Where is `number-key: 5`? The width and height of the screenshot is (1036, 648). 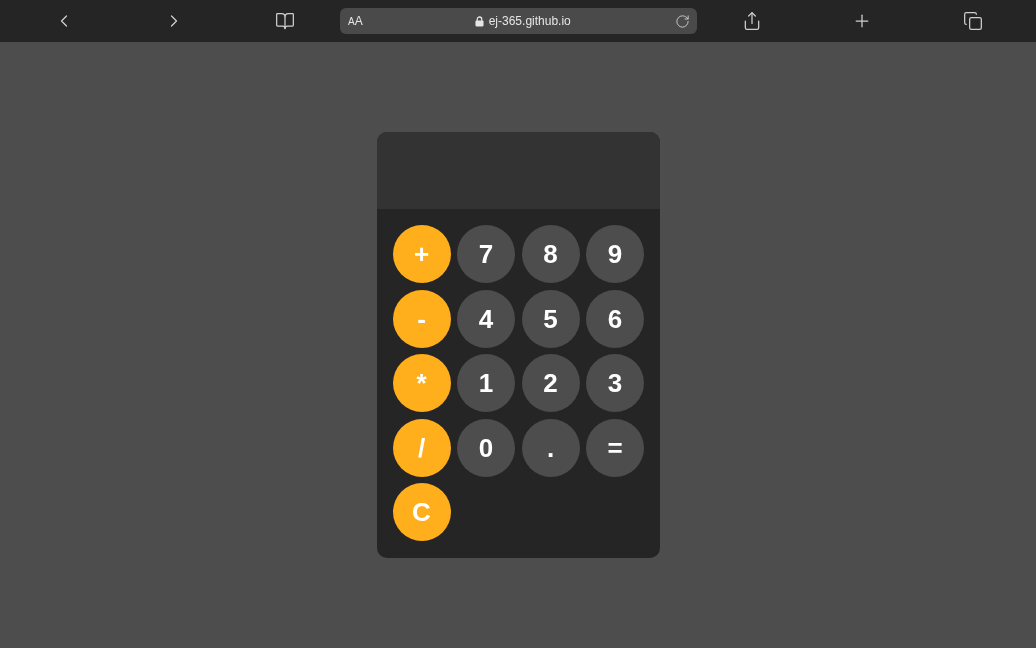 number-key: 5 is located at coordinates (550, 318).